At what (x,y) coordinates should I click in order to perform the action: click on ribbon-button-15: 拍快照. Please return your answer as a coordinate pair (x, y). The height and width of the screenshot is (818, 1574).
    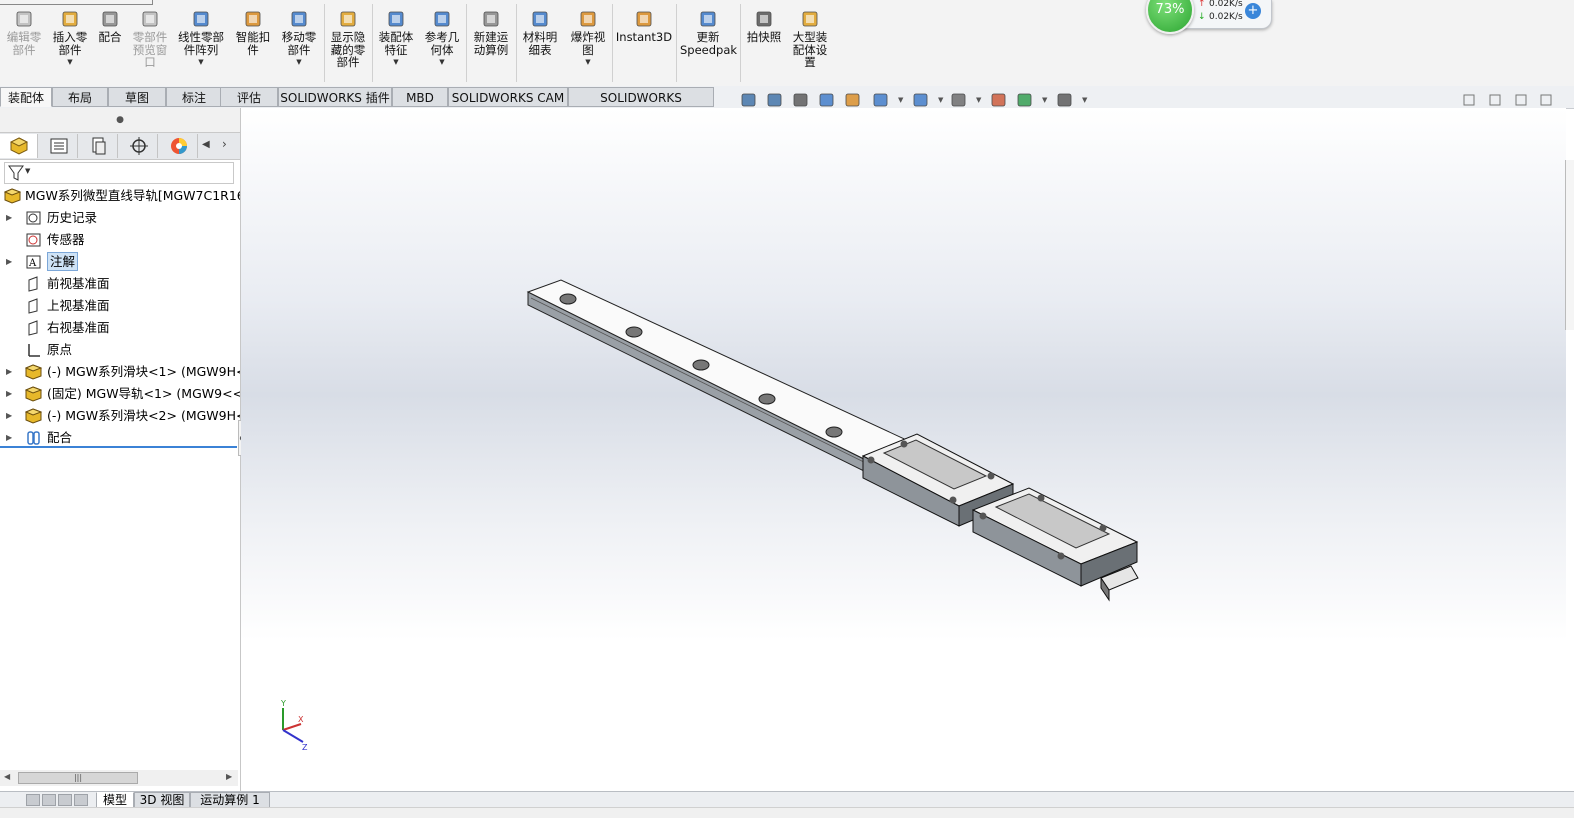
    Looking at the image, I should click on (764, 27).